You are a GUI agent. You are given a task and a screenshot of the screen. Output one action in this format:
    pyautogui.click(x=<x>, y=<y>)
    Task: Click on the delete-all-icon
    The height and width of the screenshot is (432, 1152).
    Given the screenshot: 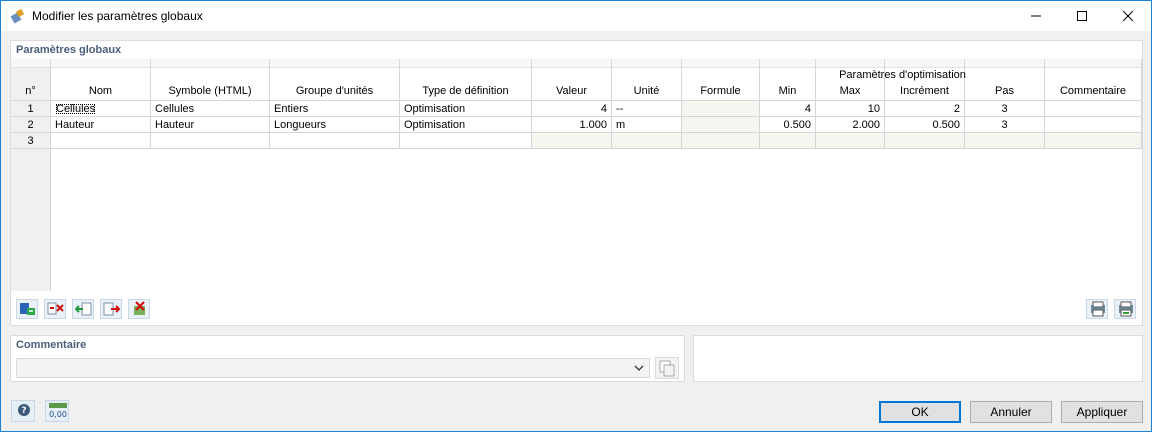 What is the action you would take?
    pyautogui.click(x=139, y=308)
    